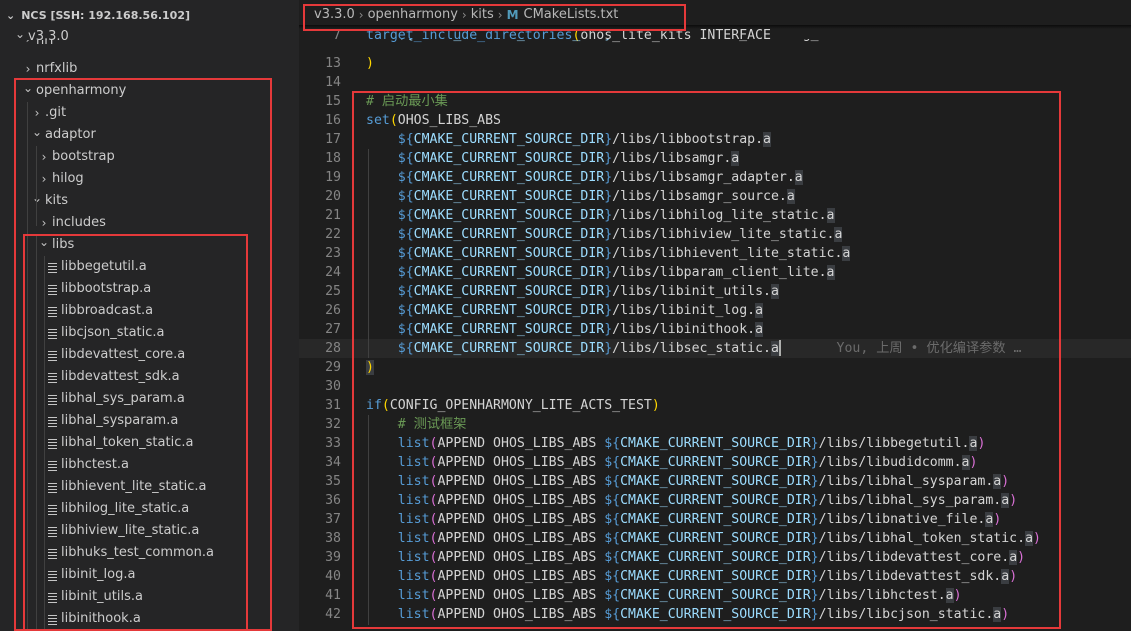 The image size is (1131, 631). Describe the element at coordinates (374, 405) in the screenshot. I see `code-token: if` at that location.